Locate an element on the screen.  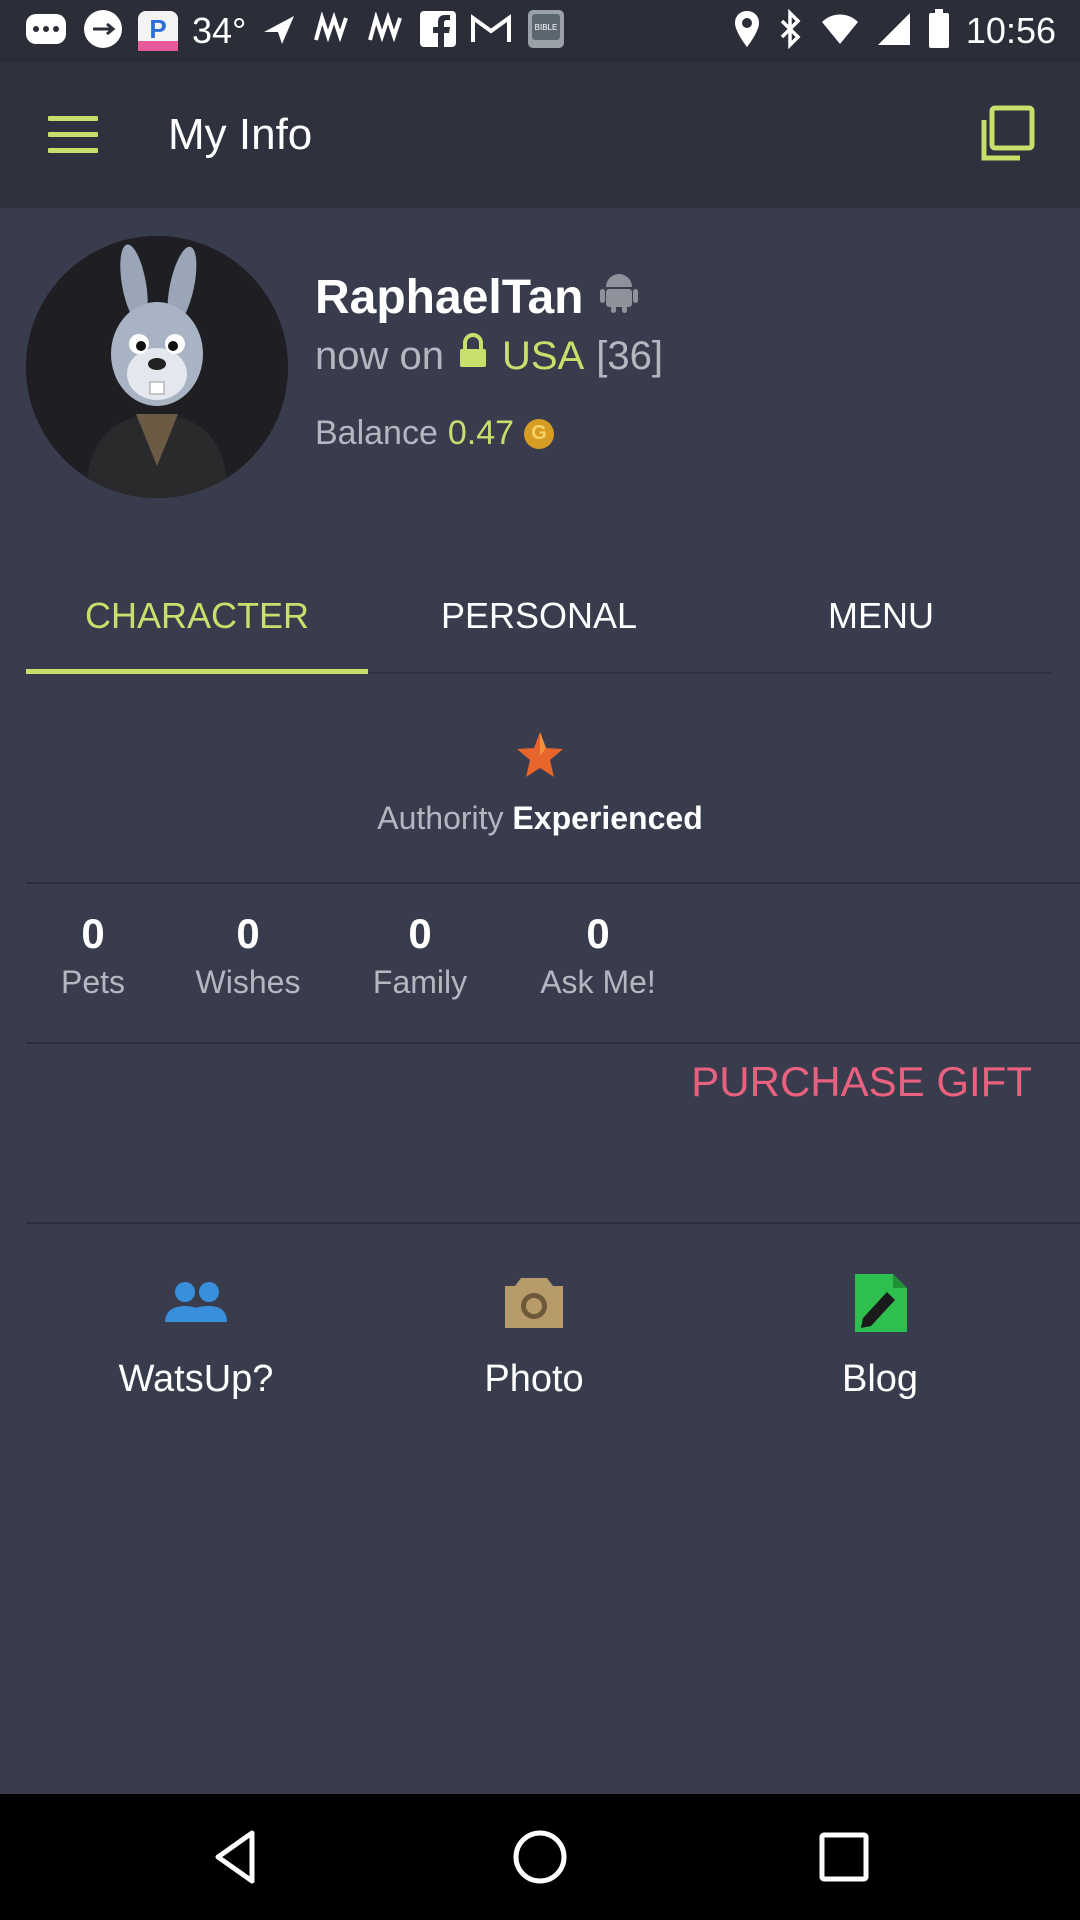
balance: Balance 0.47 G is located at coordinates (435, 433).